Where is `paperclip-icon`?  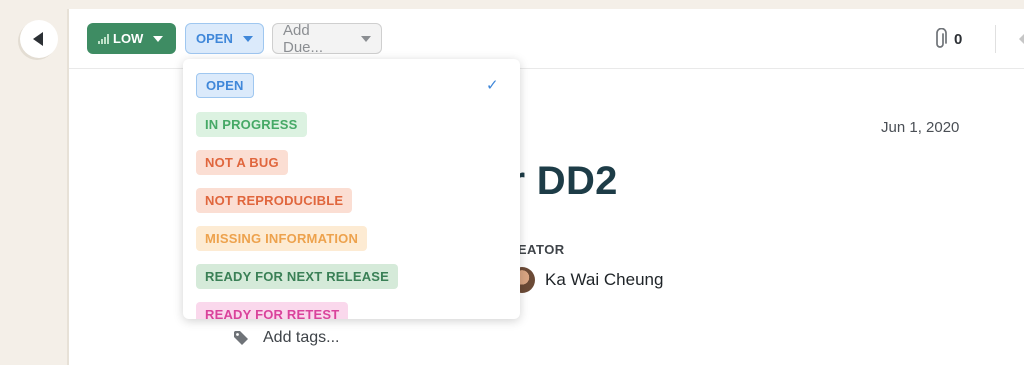 paperclip-icon is located at coordinates (941, 38).